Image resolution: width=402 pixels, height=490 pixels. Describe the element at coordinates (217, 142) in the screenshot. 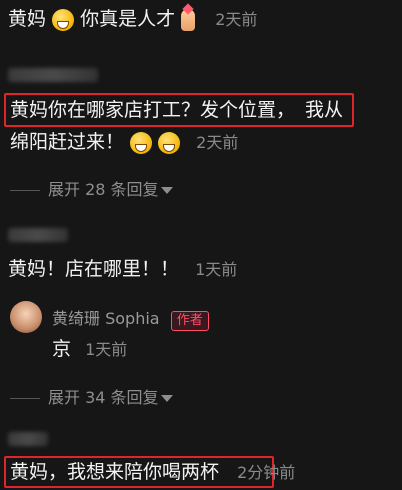

I see `comment-2-time: 2天前` at that location.